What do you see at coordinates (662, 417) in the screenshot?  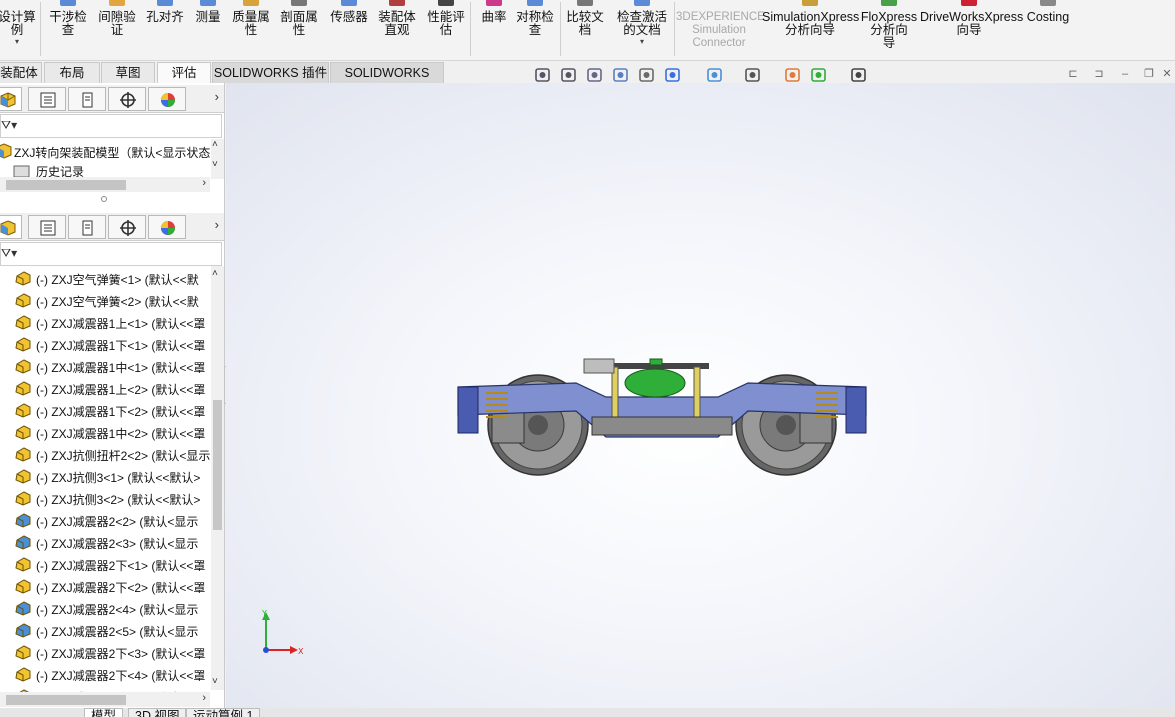 I see `bogie-assembly-model` at bounding box center [662, 417].